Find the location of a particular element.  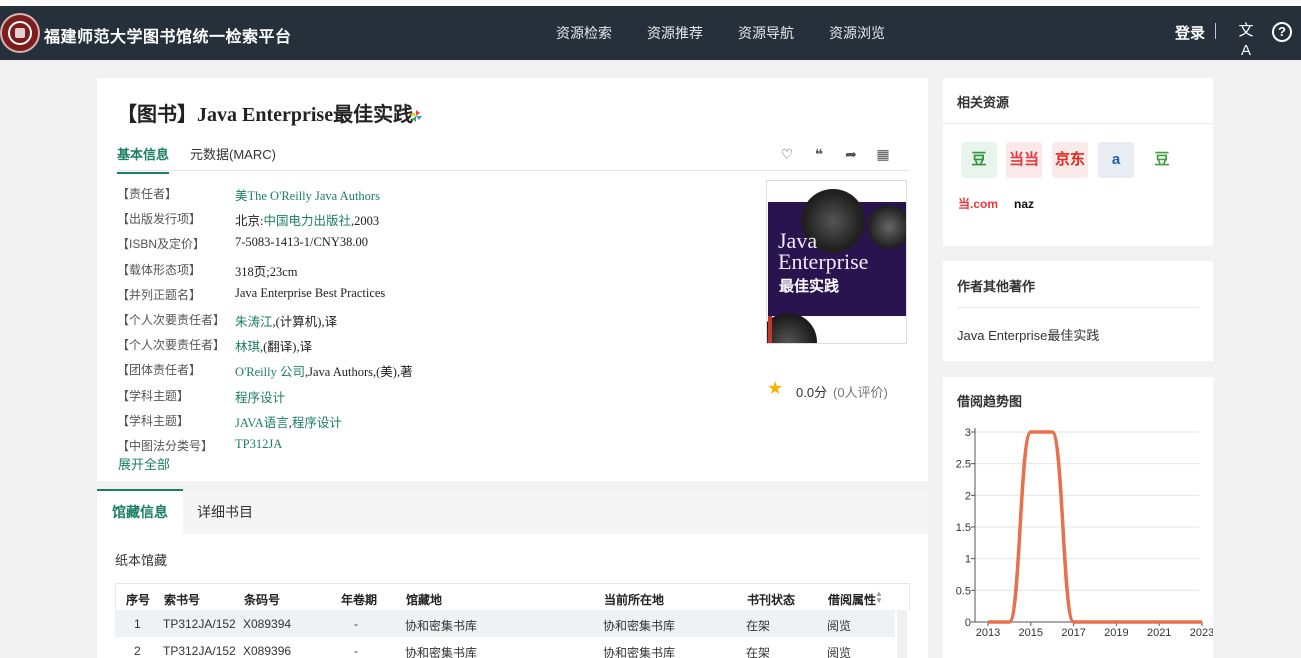

x-tick-label: 2023 is located at coordinates (1201, 633).